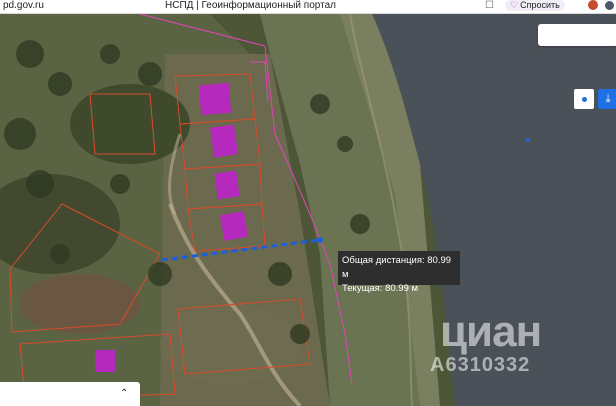  What do you see at coordinates (514, 5) in the screenshot?
I see `heart-ask-icon: ♡` at bounding box center [514, 5].